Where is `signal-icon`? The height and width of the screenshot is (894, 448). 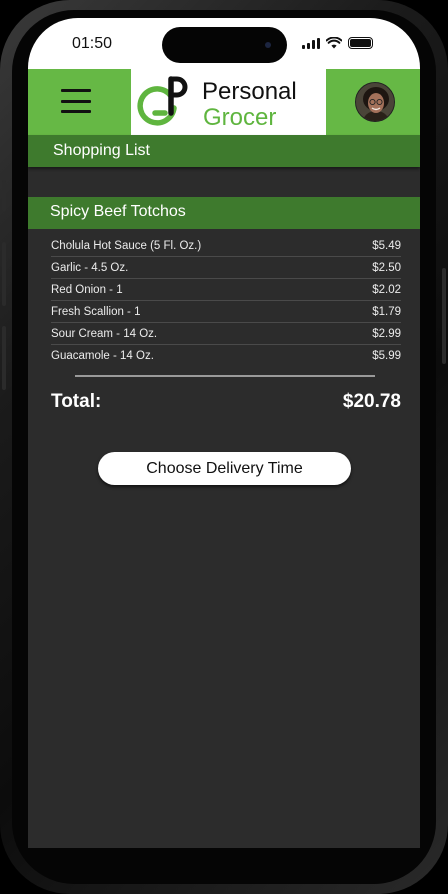
signal-icon is located at coordinates (311, 43).